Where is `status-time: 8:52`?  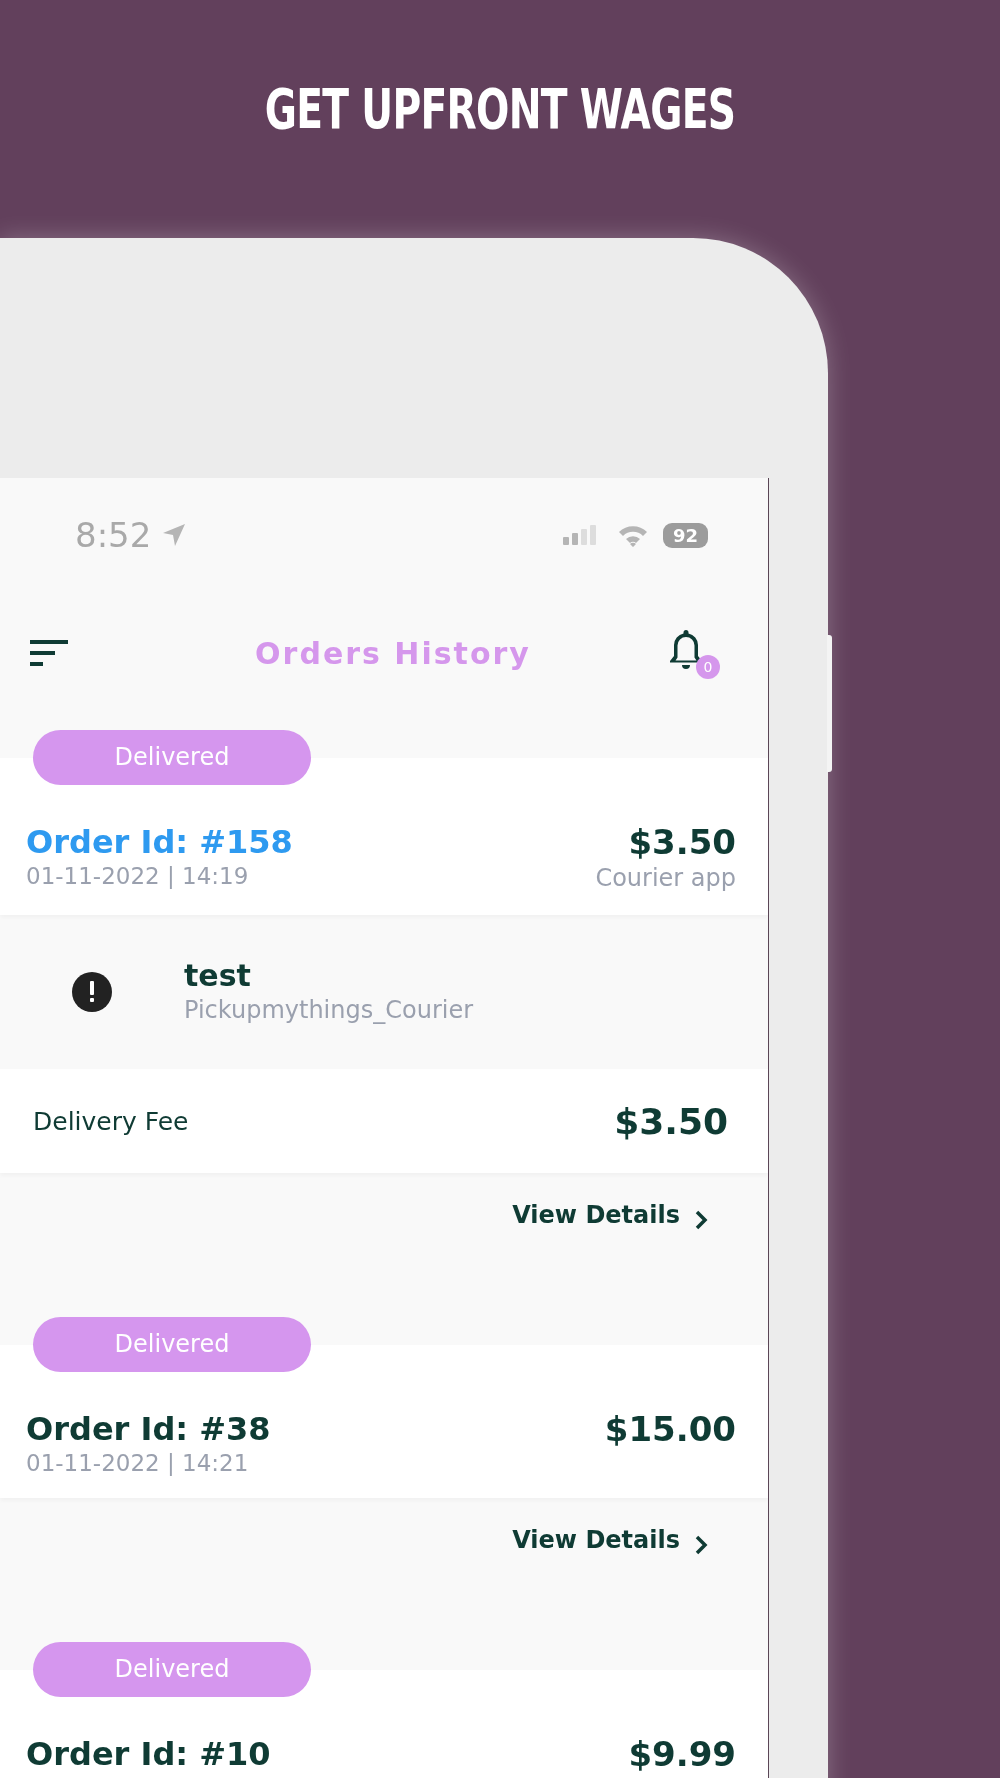
status-time: 8:52 is located at coordinates (113, 535).